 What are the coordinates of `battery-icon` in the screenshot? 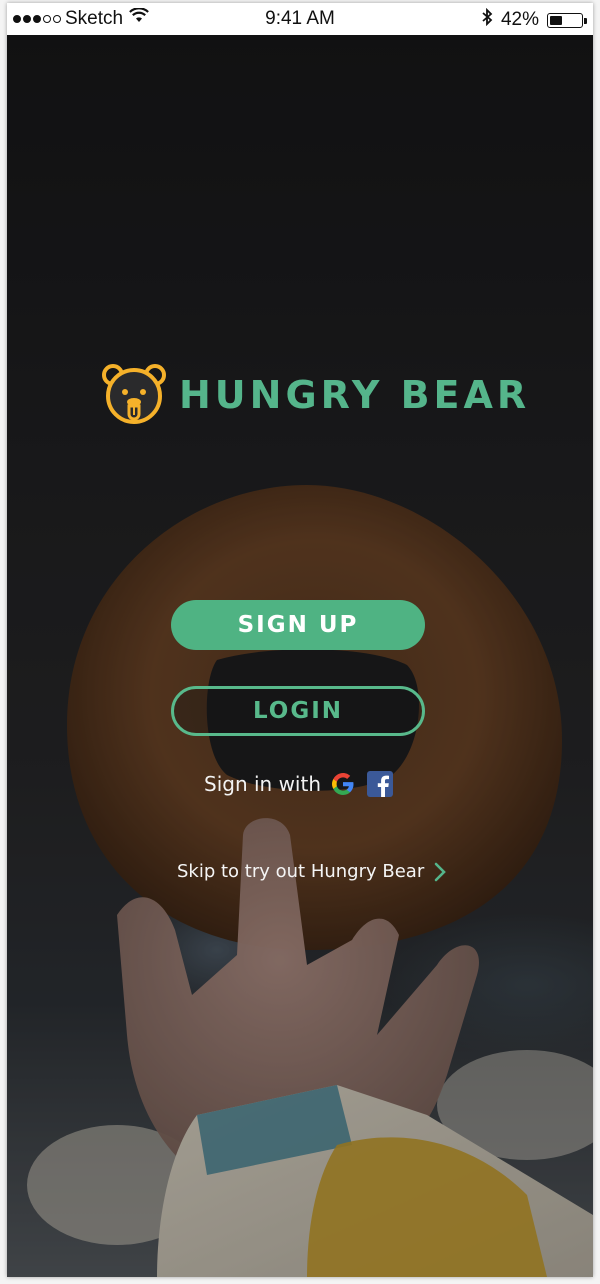 It's located at (567, 20).